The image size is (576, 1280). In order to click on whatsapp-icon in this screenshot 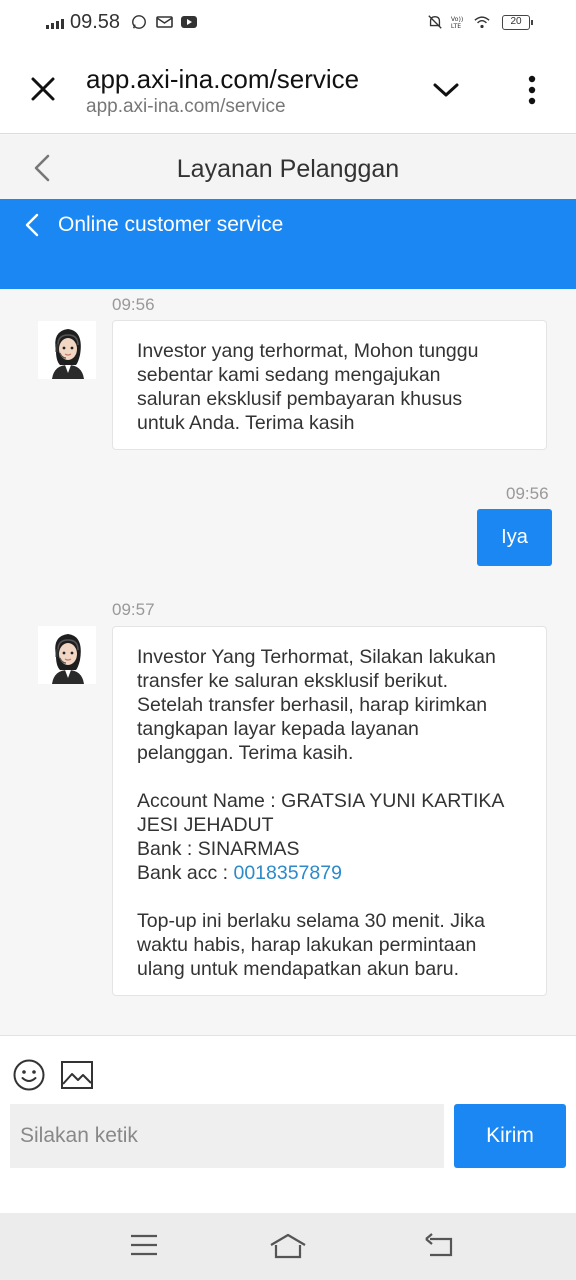, I will do `click(139, 22)`.